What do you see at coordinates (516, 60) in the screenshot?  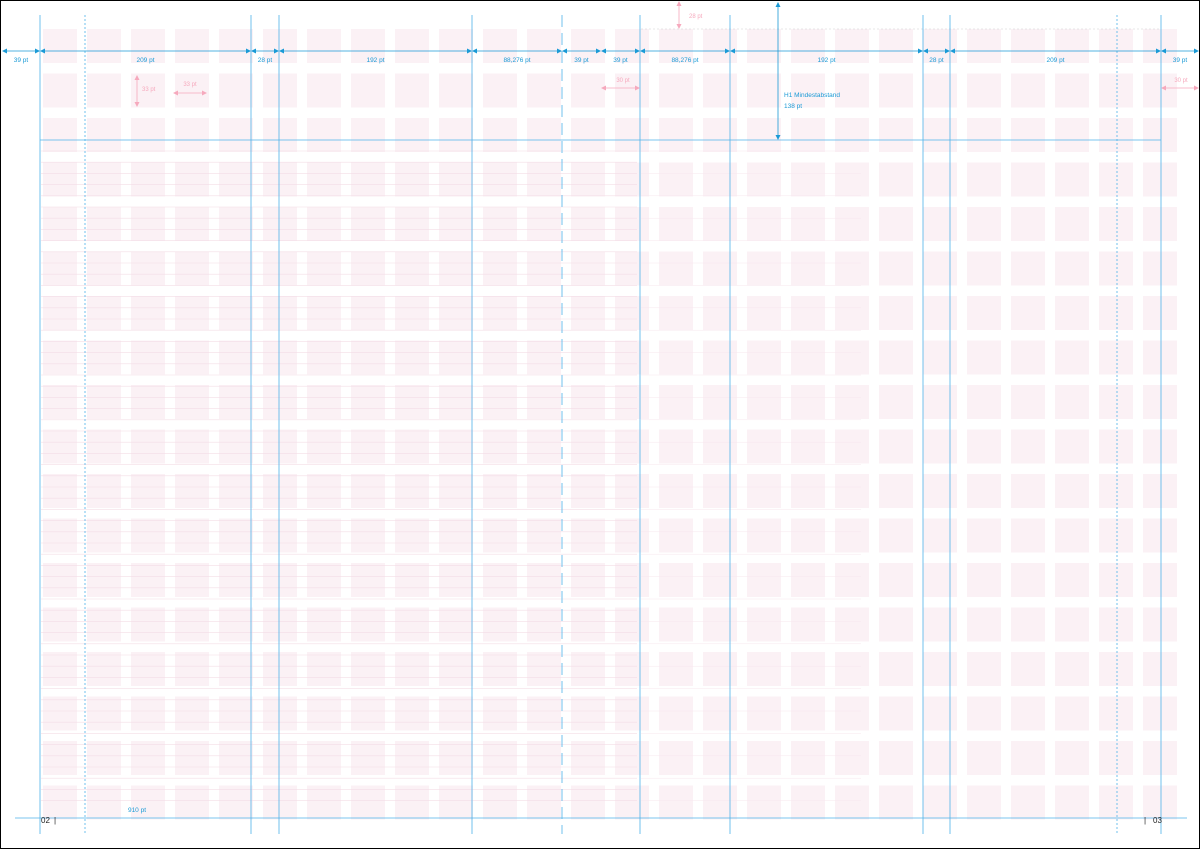 I see `dimension-label: 88,276 pt` at bounding box center [516, 60].